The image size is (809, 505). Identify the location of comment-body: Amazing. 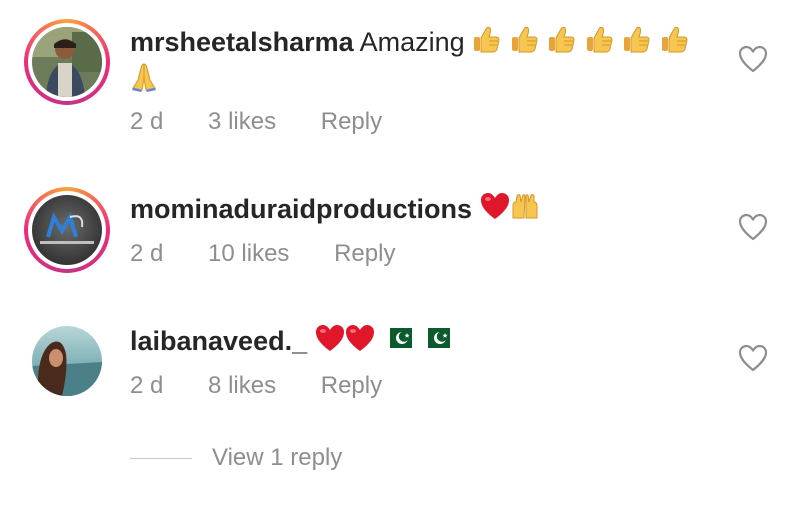
(412, 42).